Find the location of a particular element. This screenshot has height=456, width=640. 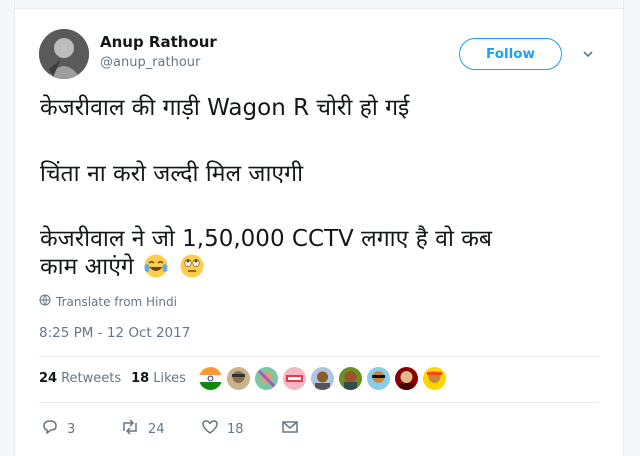

translate-label: Translate from Hindi is located at coordinates (116, 301).